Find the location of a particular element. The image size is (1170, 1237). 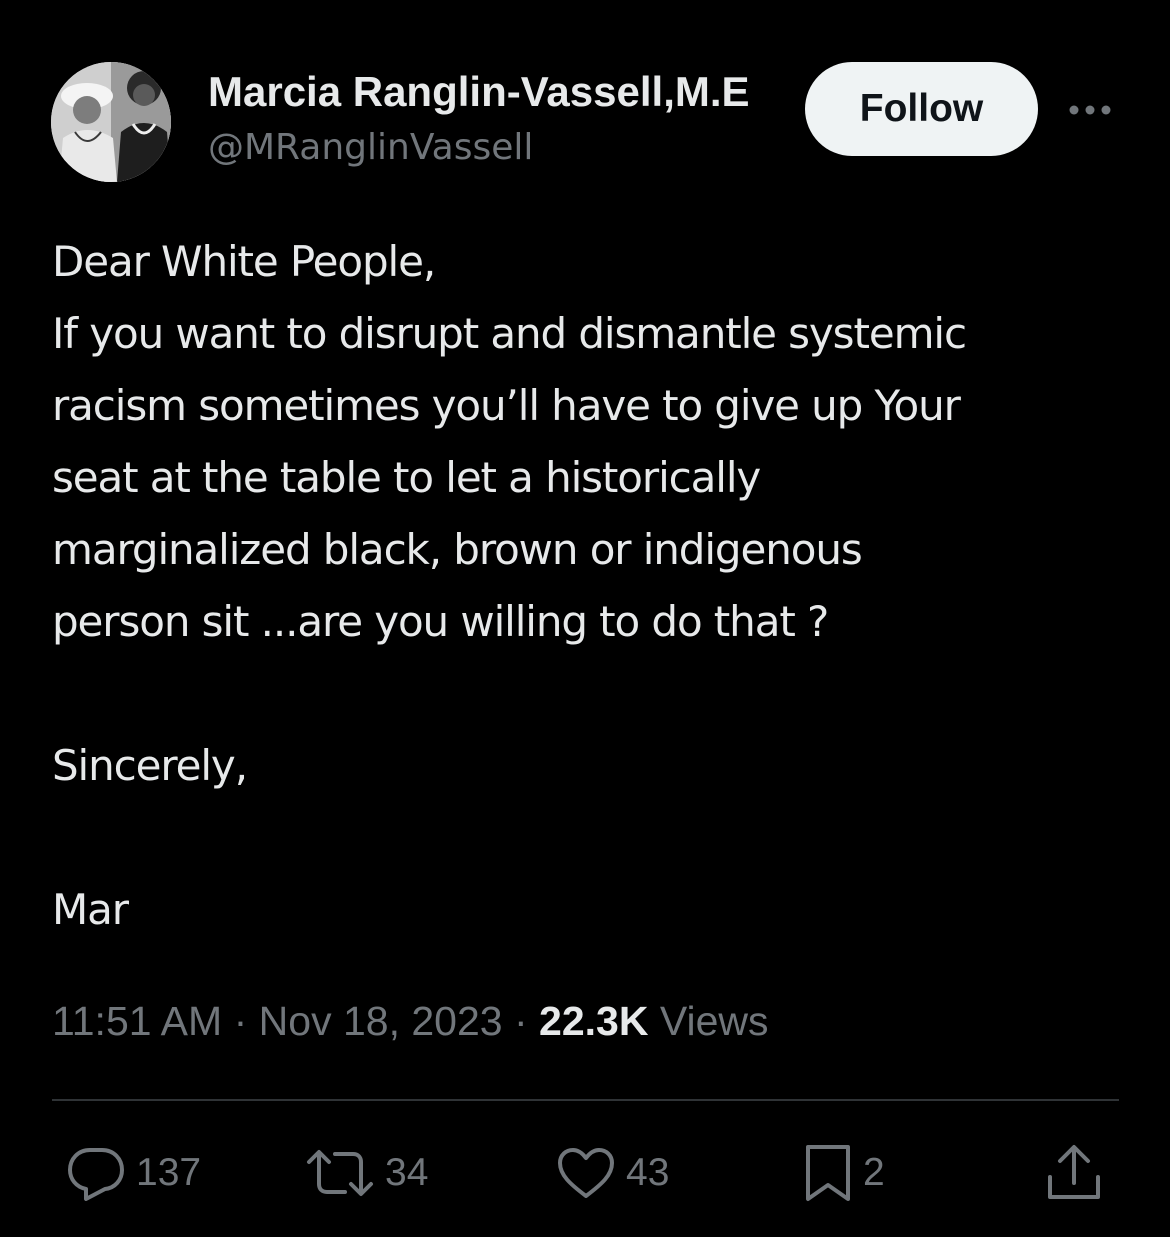

views-count: 22.3K is located at coordinates (594, 1021).